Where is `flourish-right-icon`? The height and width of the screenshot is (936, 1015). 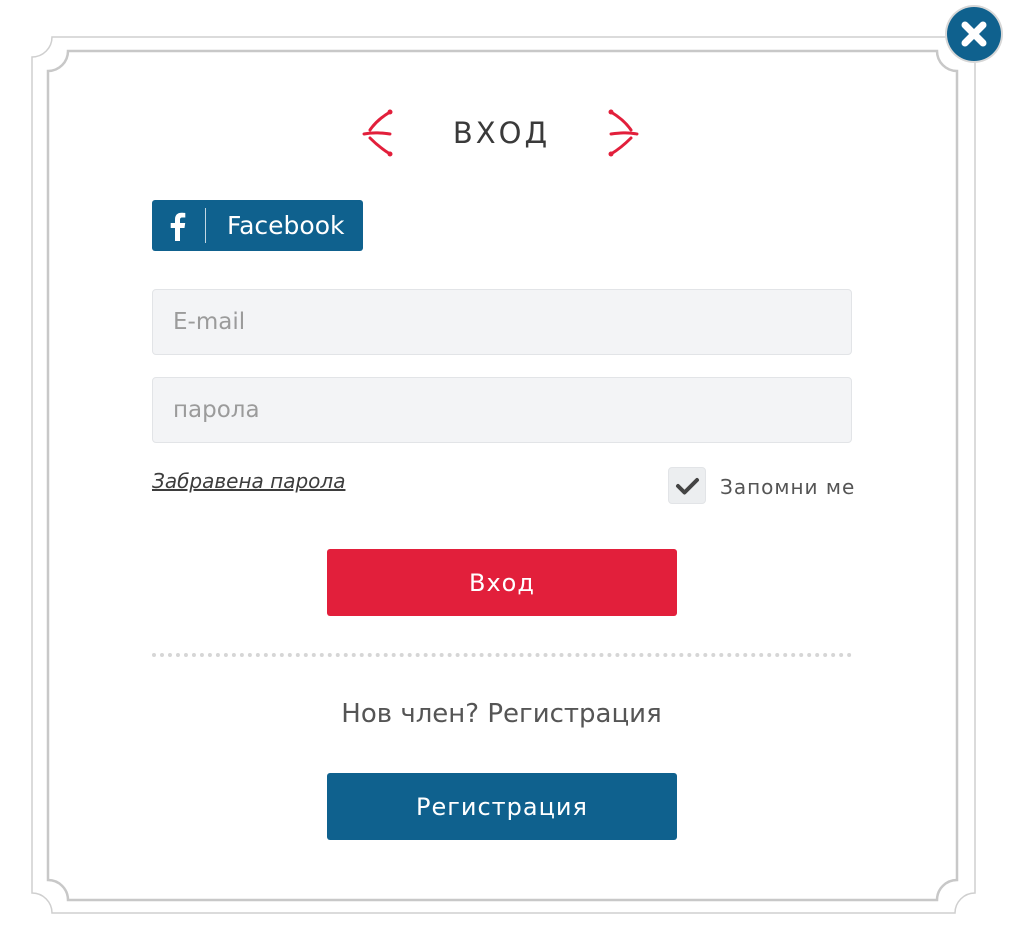
flourish-right-icon is located at coordinates (623, 133).